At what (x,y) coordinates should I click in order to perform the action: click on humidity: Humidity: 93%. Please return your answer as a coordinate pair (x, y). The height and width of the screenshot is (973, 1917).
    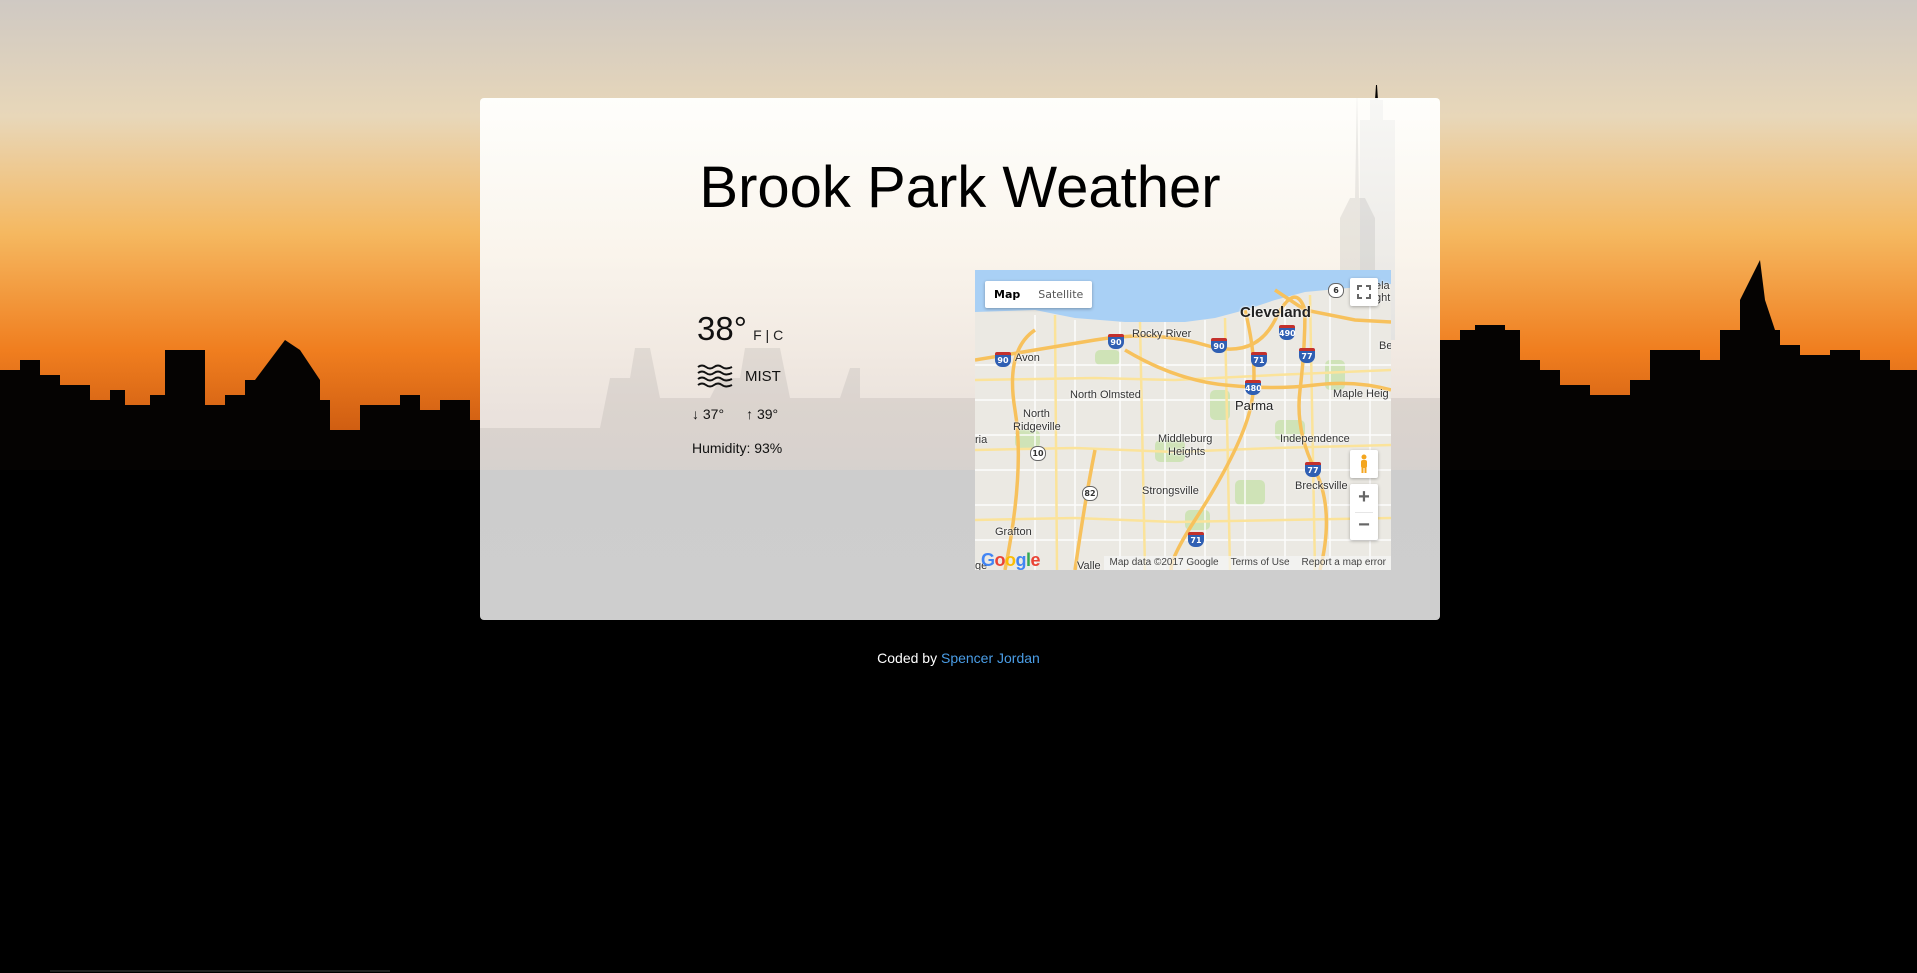
    Looking at the image, I should click on (737, 448).